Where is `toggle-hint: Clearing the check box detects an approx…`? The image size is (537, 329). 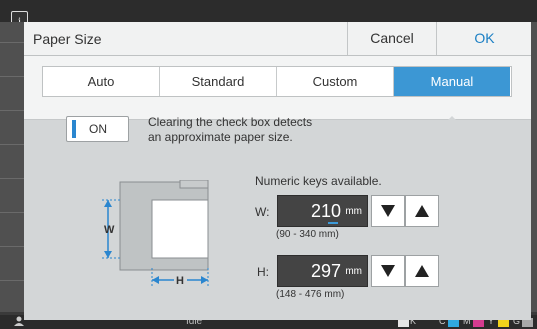
toggle-hint: Clearing the check box detects an approx… is located at coordinates (230, 130).